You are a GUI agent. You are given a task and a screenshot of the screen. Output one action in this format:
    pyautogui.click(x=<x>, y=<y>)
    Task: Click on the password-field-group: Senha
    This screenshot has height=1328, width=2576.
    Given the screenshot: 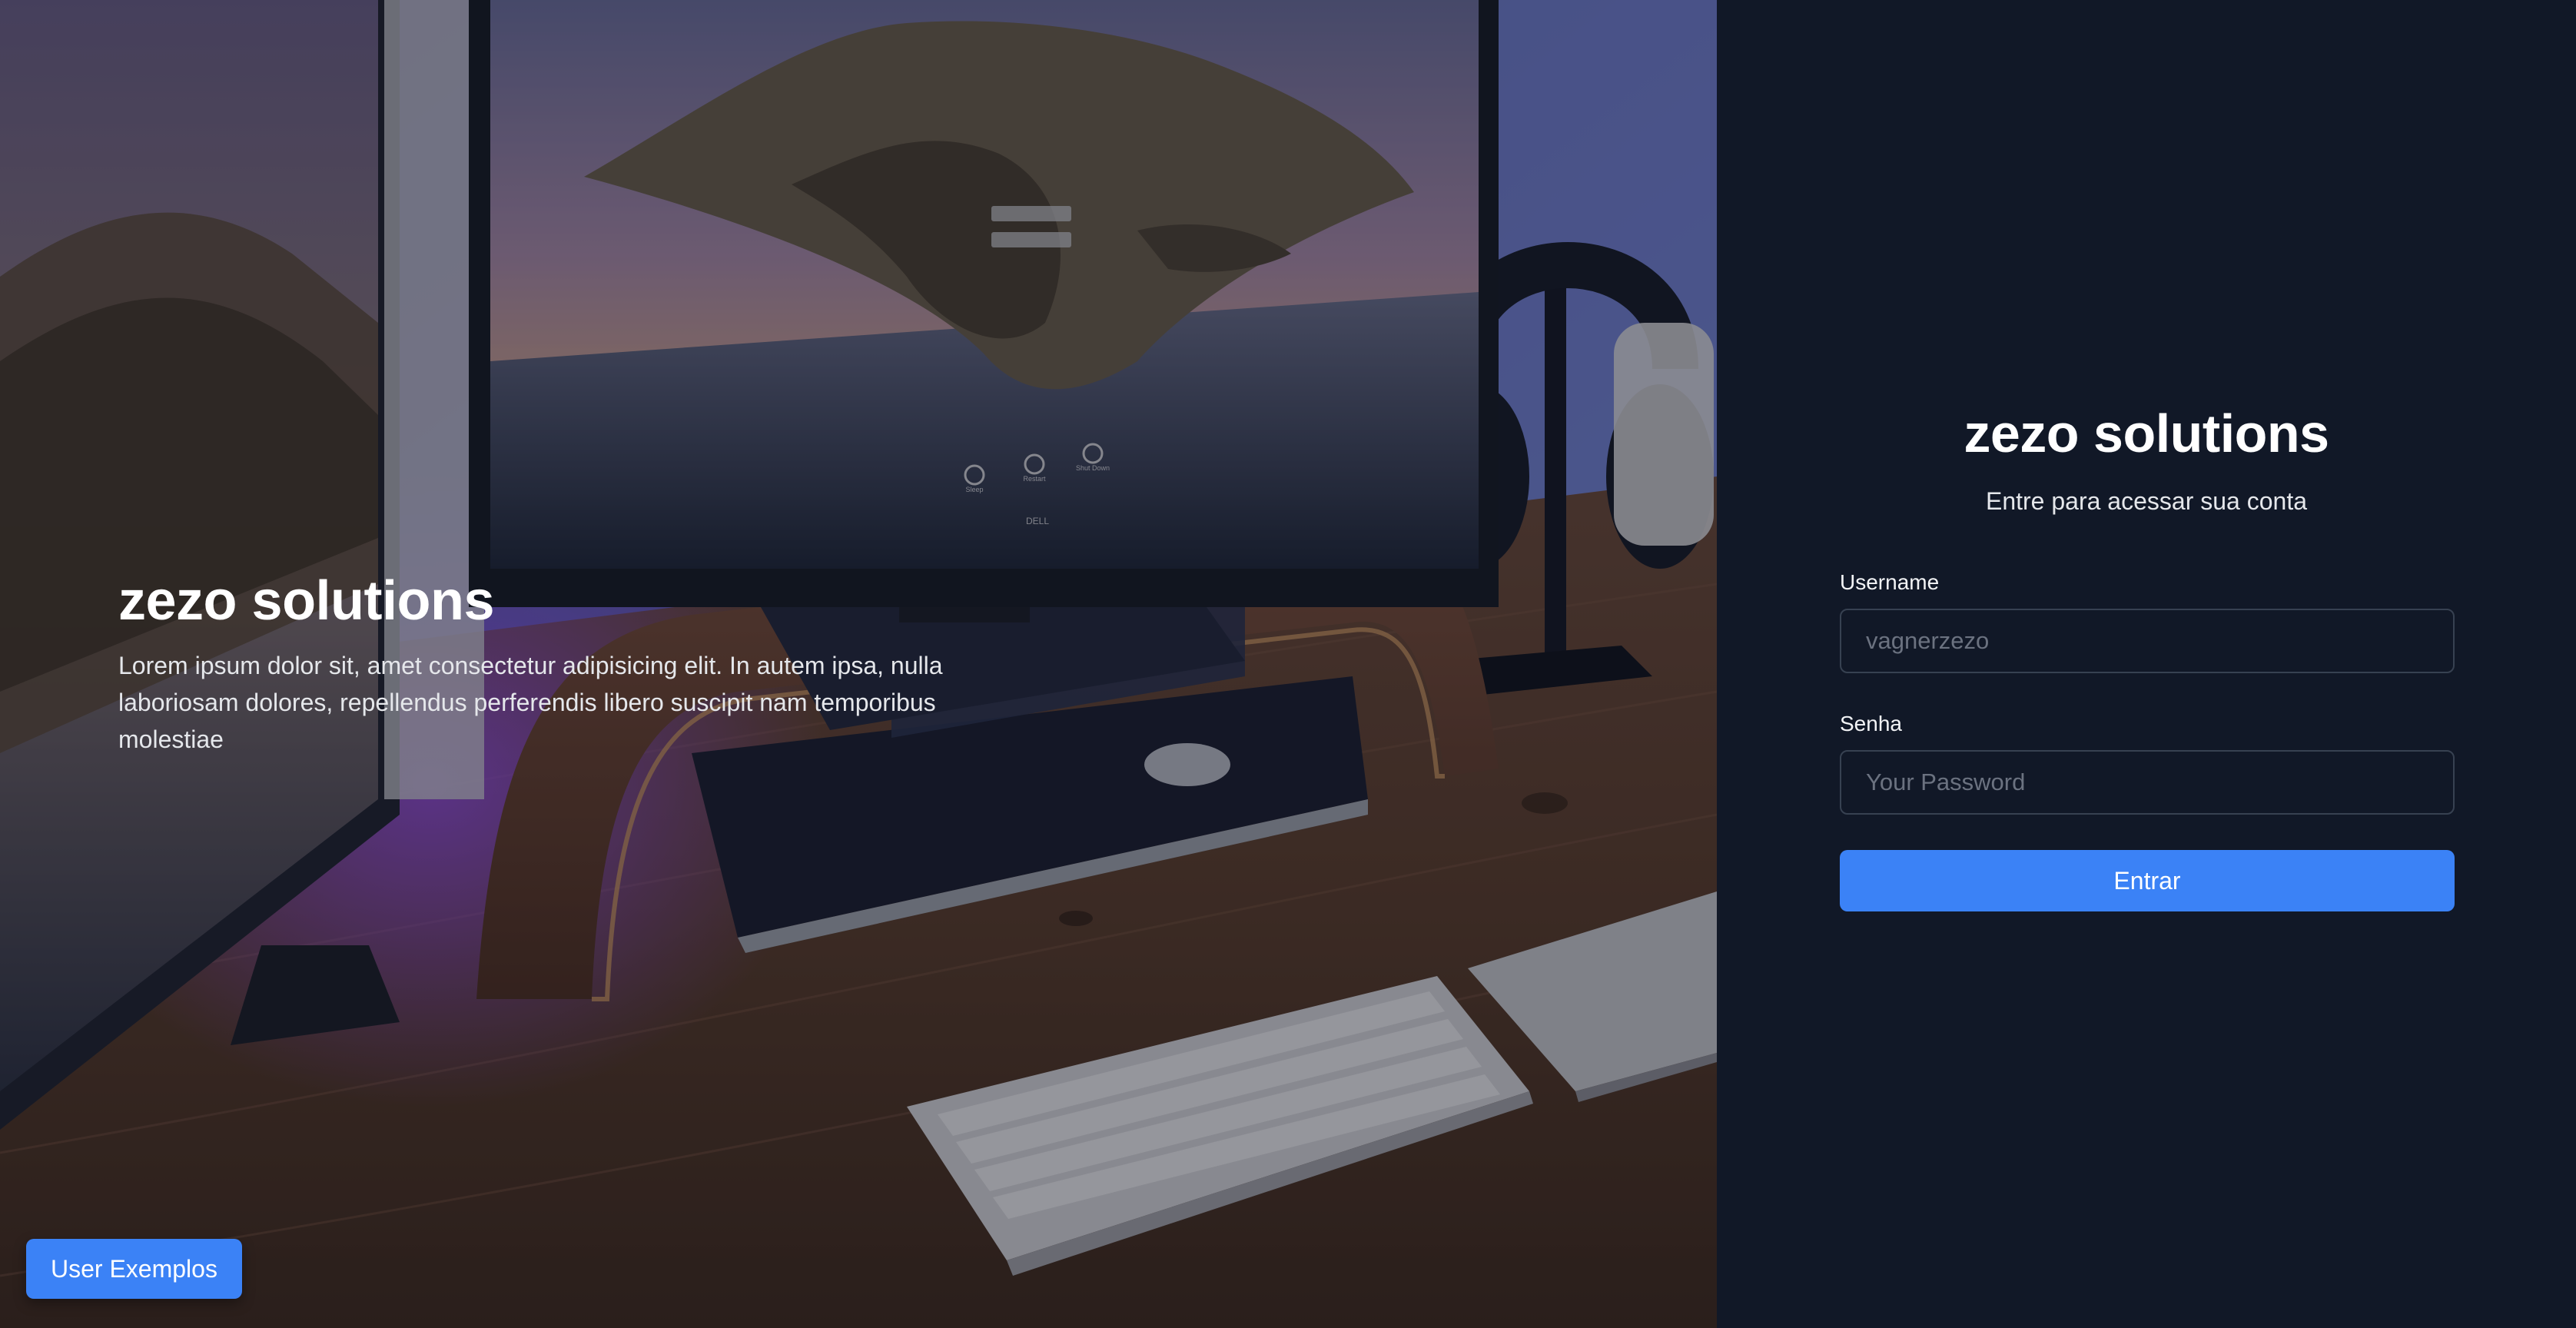 What is the action you would take?
    pyautogui.click(x=2147, y=763)
    